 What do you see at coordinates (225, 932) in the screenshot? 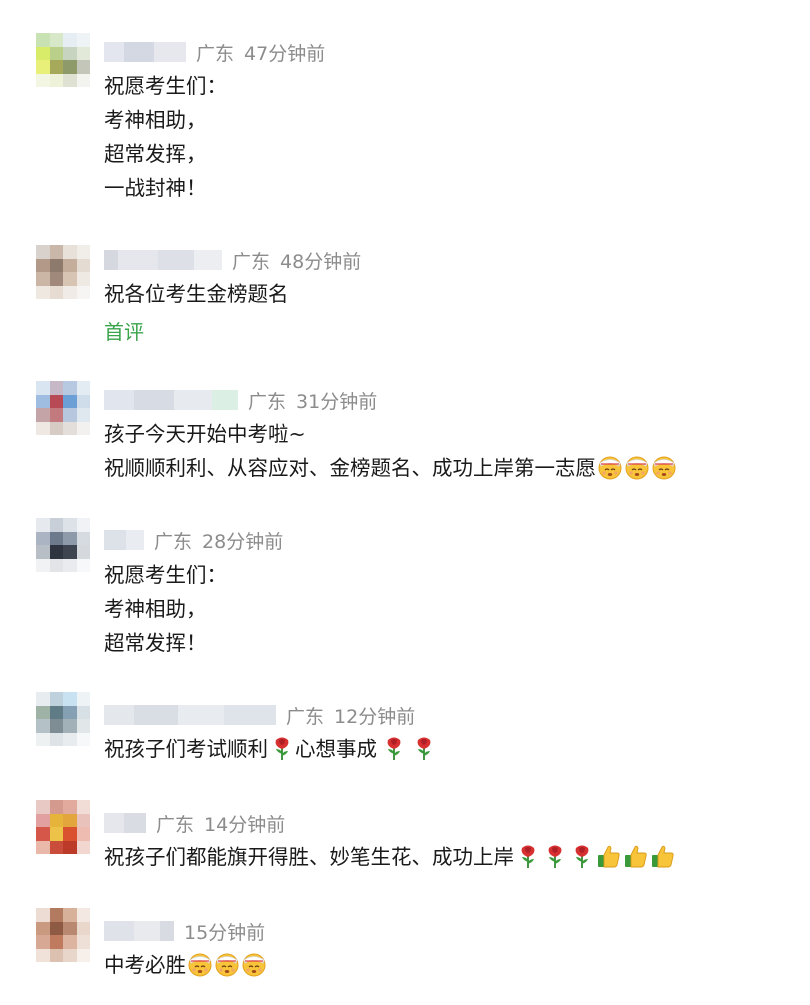
I see `timestamp: 15分钟前` at bounding box center [225, 932].